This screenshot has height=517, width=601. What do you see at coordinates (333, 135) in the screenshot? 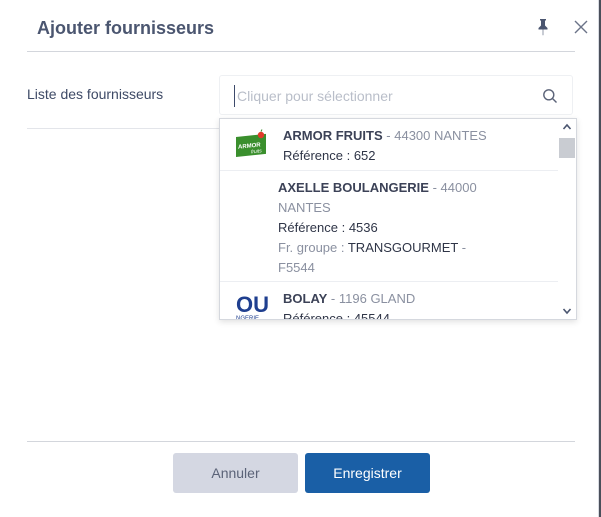
I see `supplier-name: ARMOR FRUITS` at bounding box center [333, 135].